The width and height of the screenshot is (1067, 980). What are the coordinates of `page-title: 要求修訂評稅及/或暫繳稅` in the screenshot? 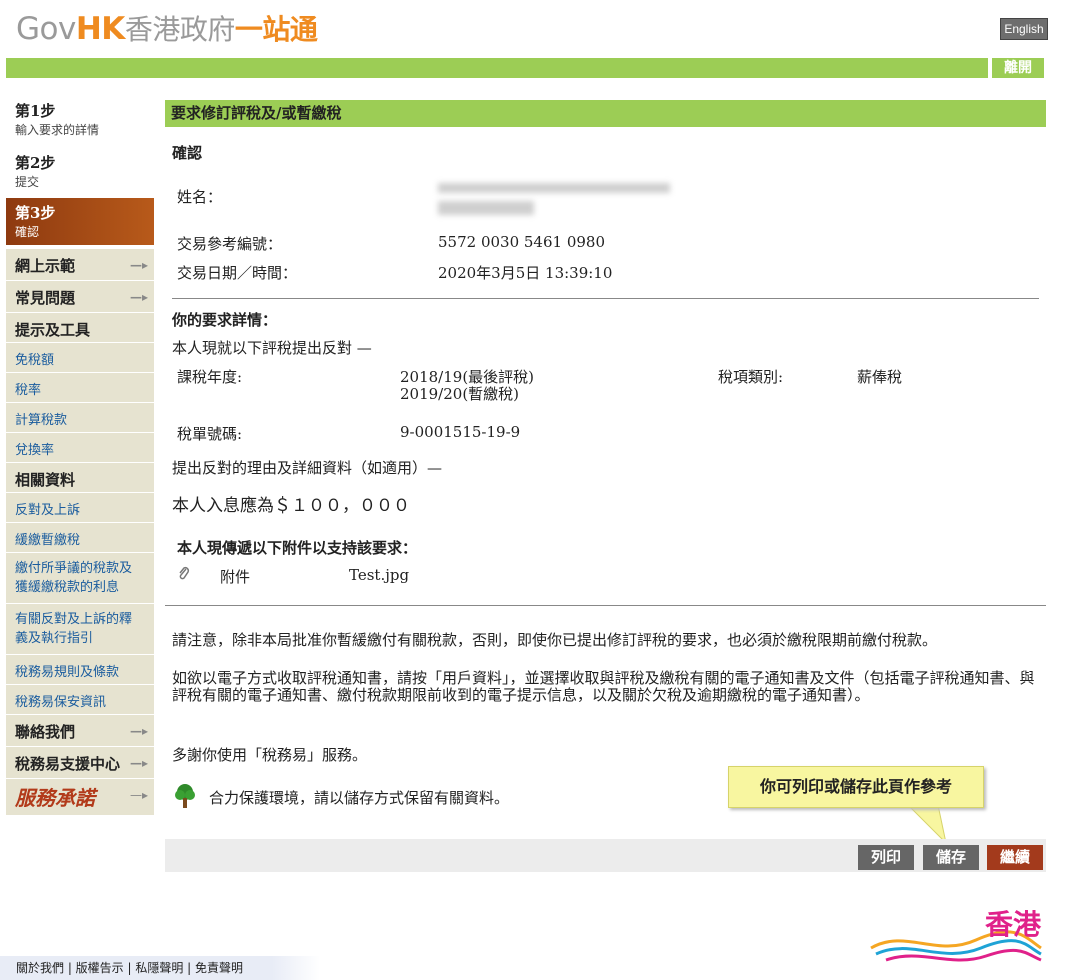 It's located at (605, 113).